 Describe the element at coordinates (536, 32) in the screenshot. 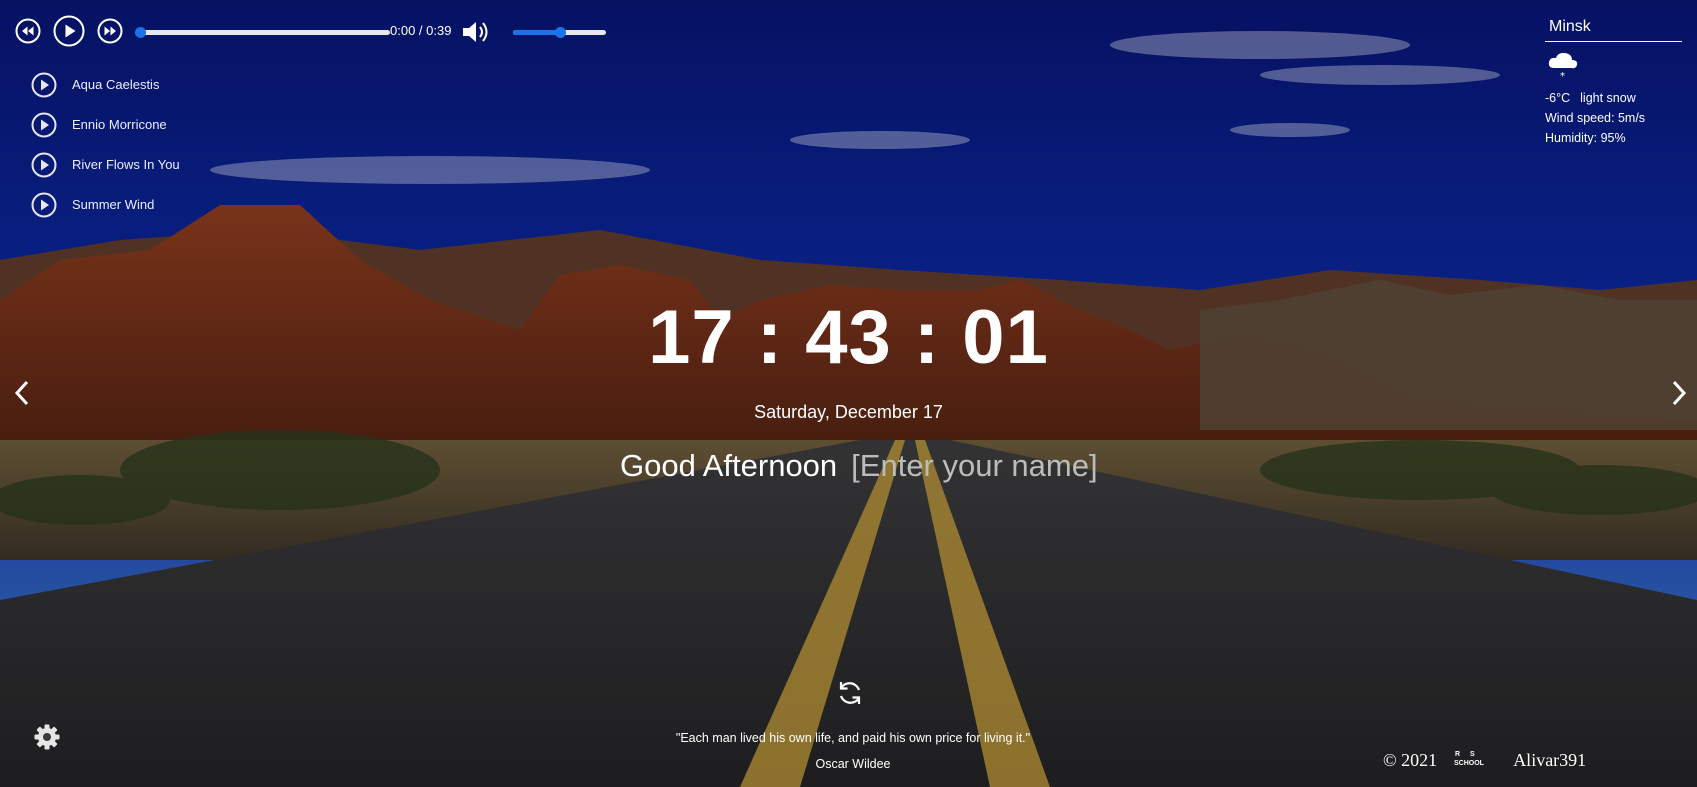

I see `volume-fill` at that location.